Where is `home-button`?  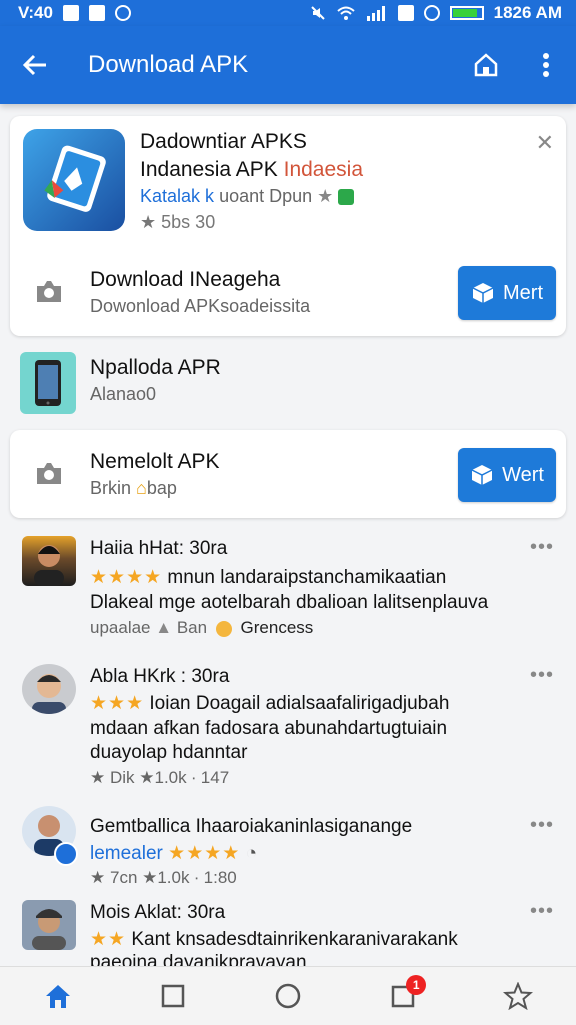 home-button is located at coordinates (486, 65).